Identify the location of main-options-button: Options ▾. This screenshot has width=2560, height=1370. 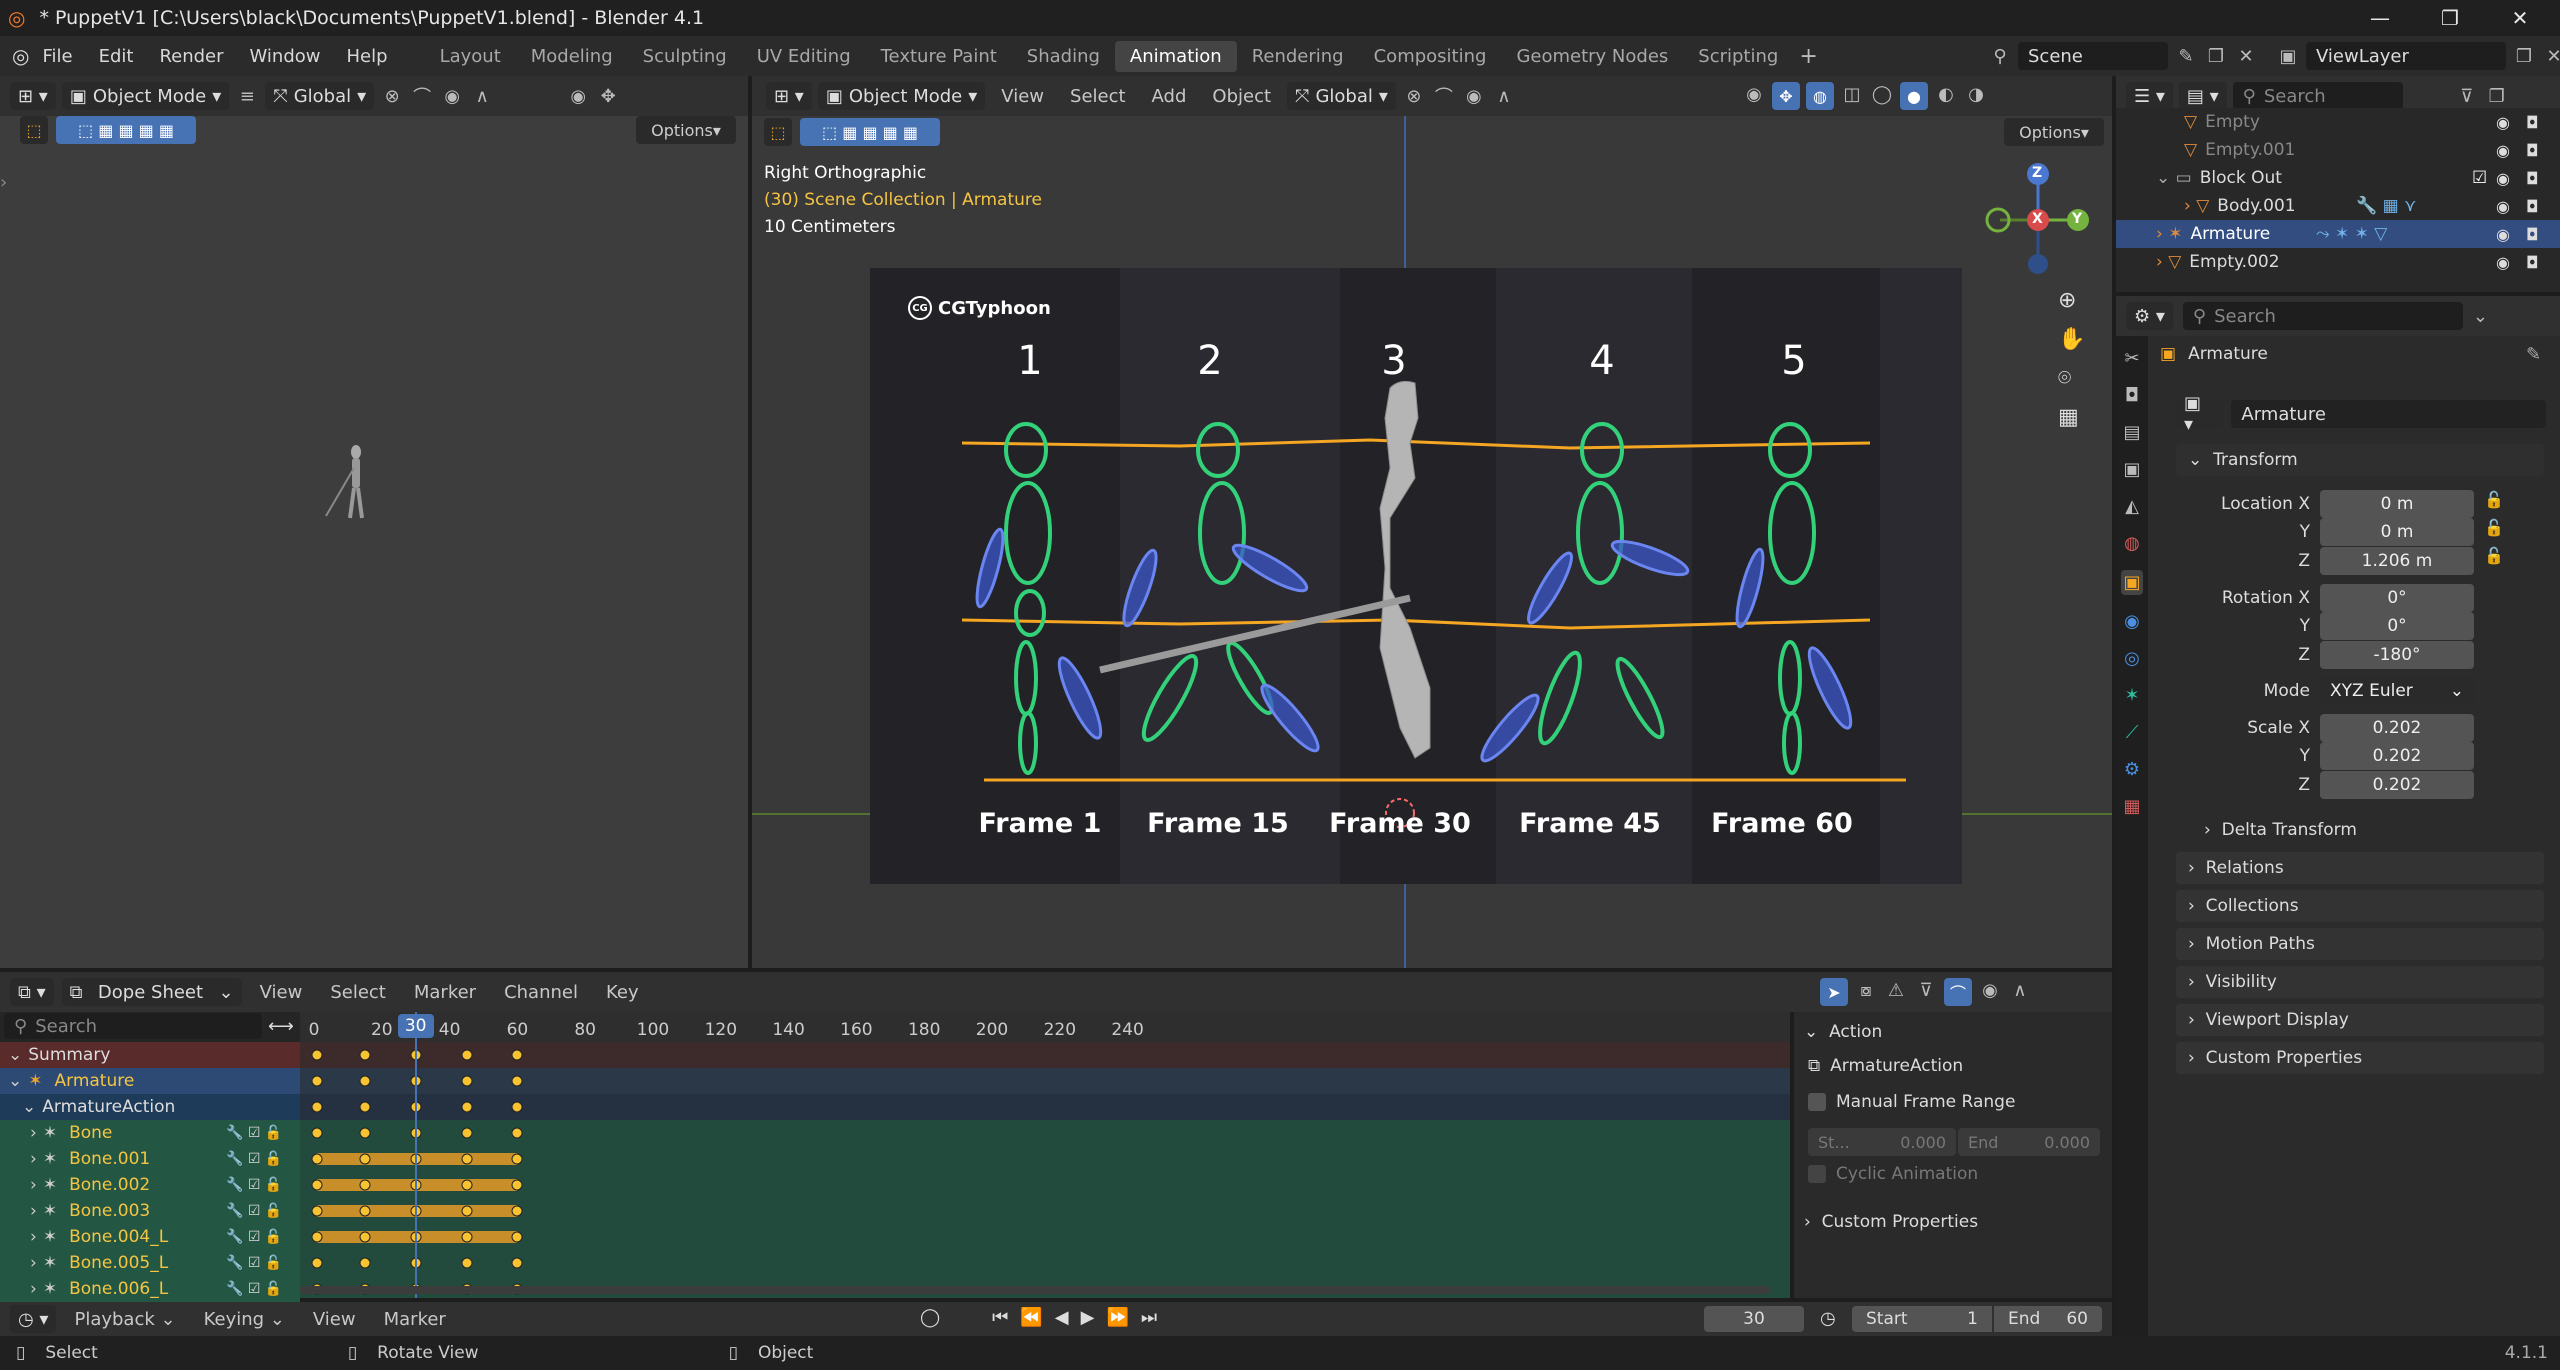
(2054, 132).